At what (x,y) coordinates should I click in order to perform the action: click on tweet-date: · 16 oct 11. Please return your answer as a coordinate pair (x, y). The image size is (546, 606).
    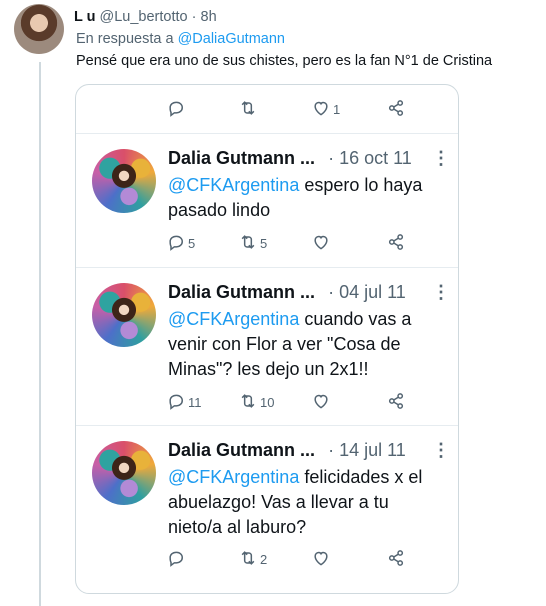
    Looking at the image, I should click on (370, 158).